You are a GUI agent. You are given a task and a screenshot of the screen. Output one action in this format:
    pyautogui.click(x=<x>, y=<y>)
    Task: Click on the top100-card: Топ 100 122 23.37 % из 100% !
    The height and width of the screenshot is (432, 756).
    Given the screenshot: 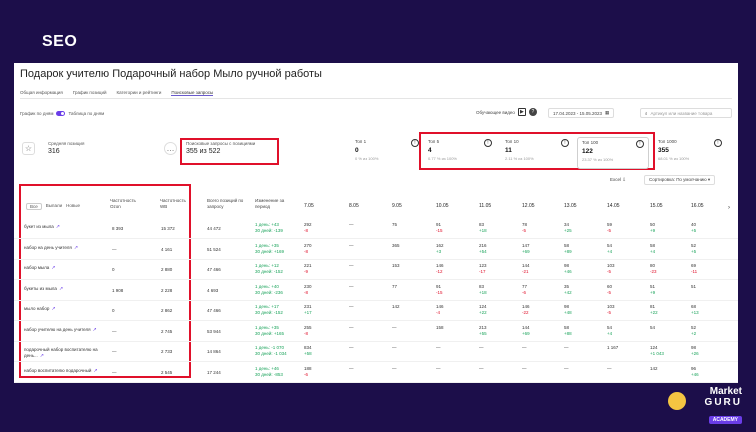 What is the action you would take?
    pyautogui.click(x=613, y=153)
    